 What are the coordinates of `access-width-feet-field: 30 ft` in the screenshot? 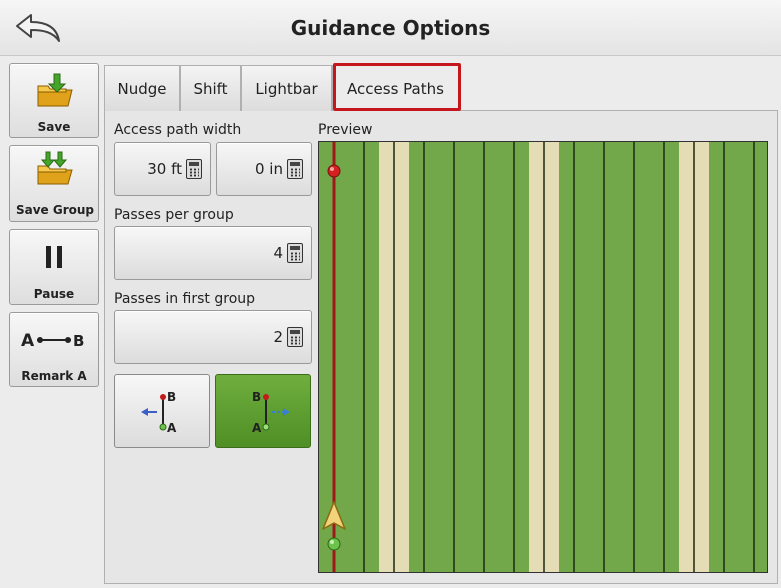 It's located at (162, 169).